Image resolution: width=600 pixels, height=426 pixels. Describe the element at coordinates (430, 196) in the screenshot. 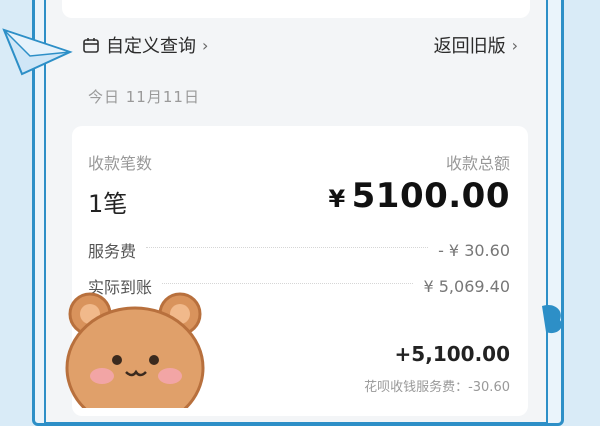

I see `total-value: 5100.00` at that location.